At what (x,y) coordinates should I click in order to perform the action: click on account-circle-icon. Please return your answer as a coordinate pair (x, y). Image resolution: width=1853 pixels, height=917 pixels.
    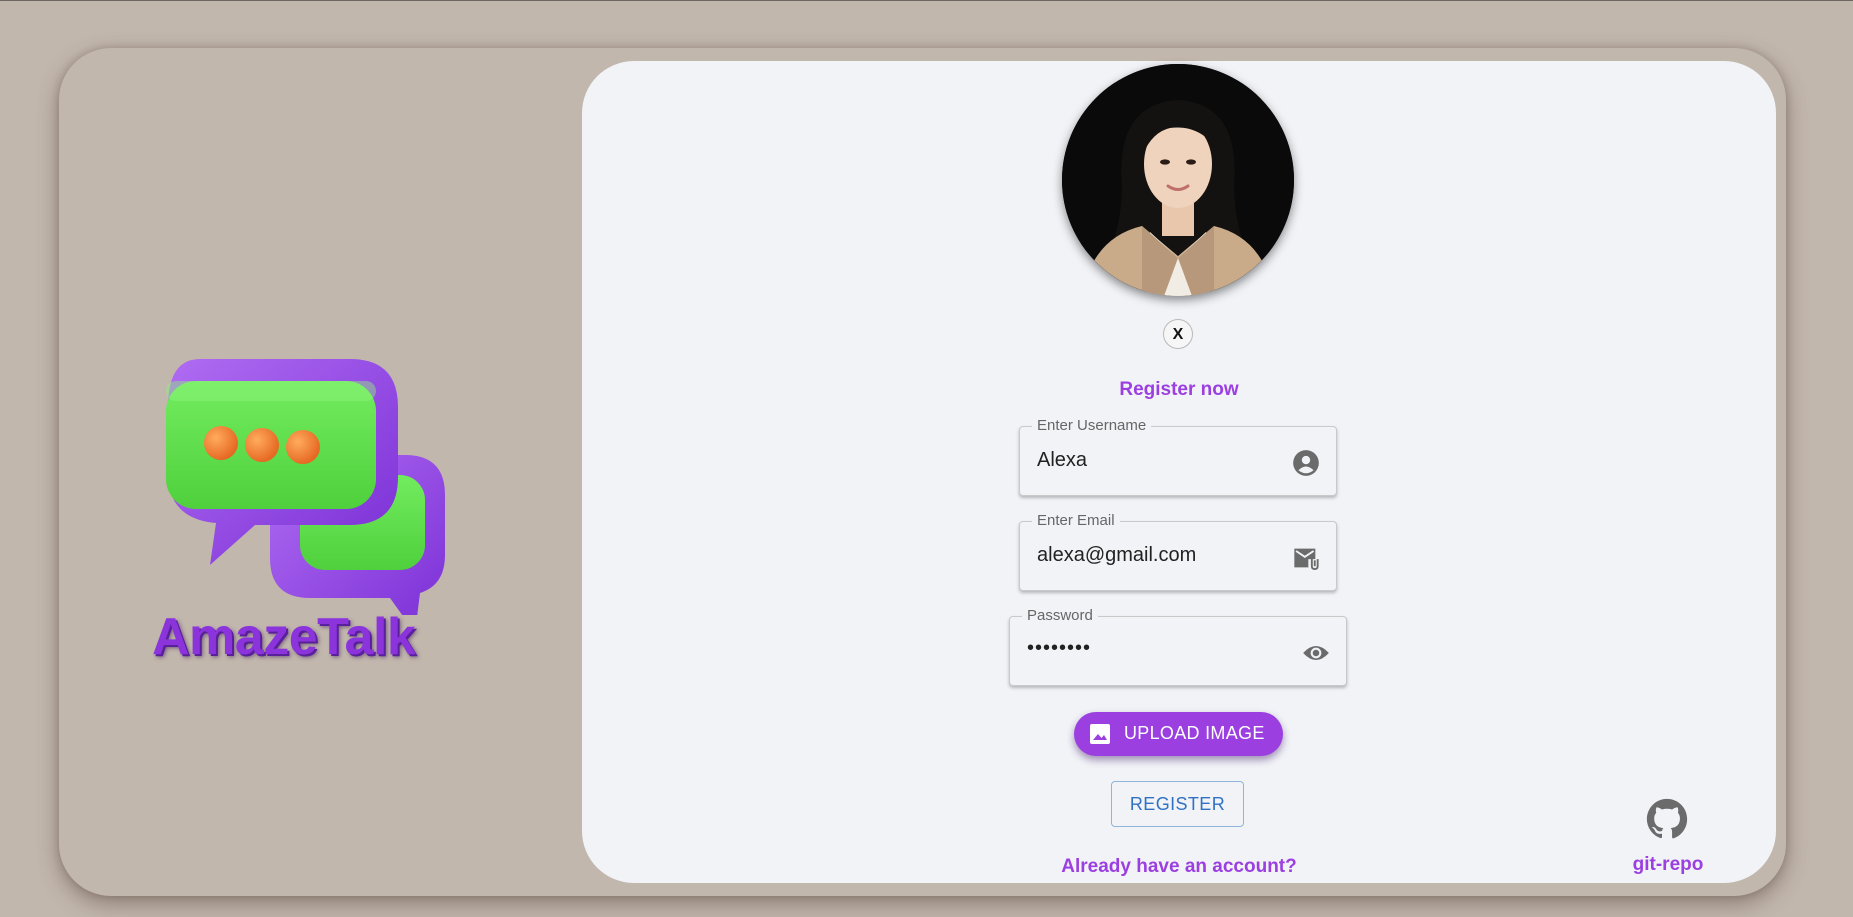
    Looking at the image, I should click on (1306, 463).